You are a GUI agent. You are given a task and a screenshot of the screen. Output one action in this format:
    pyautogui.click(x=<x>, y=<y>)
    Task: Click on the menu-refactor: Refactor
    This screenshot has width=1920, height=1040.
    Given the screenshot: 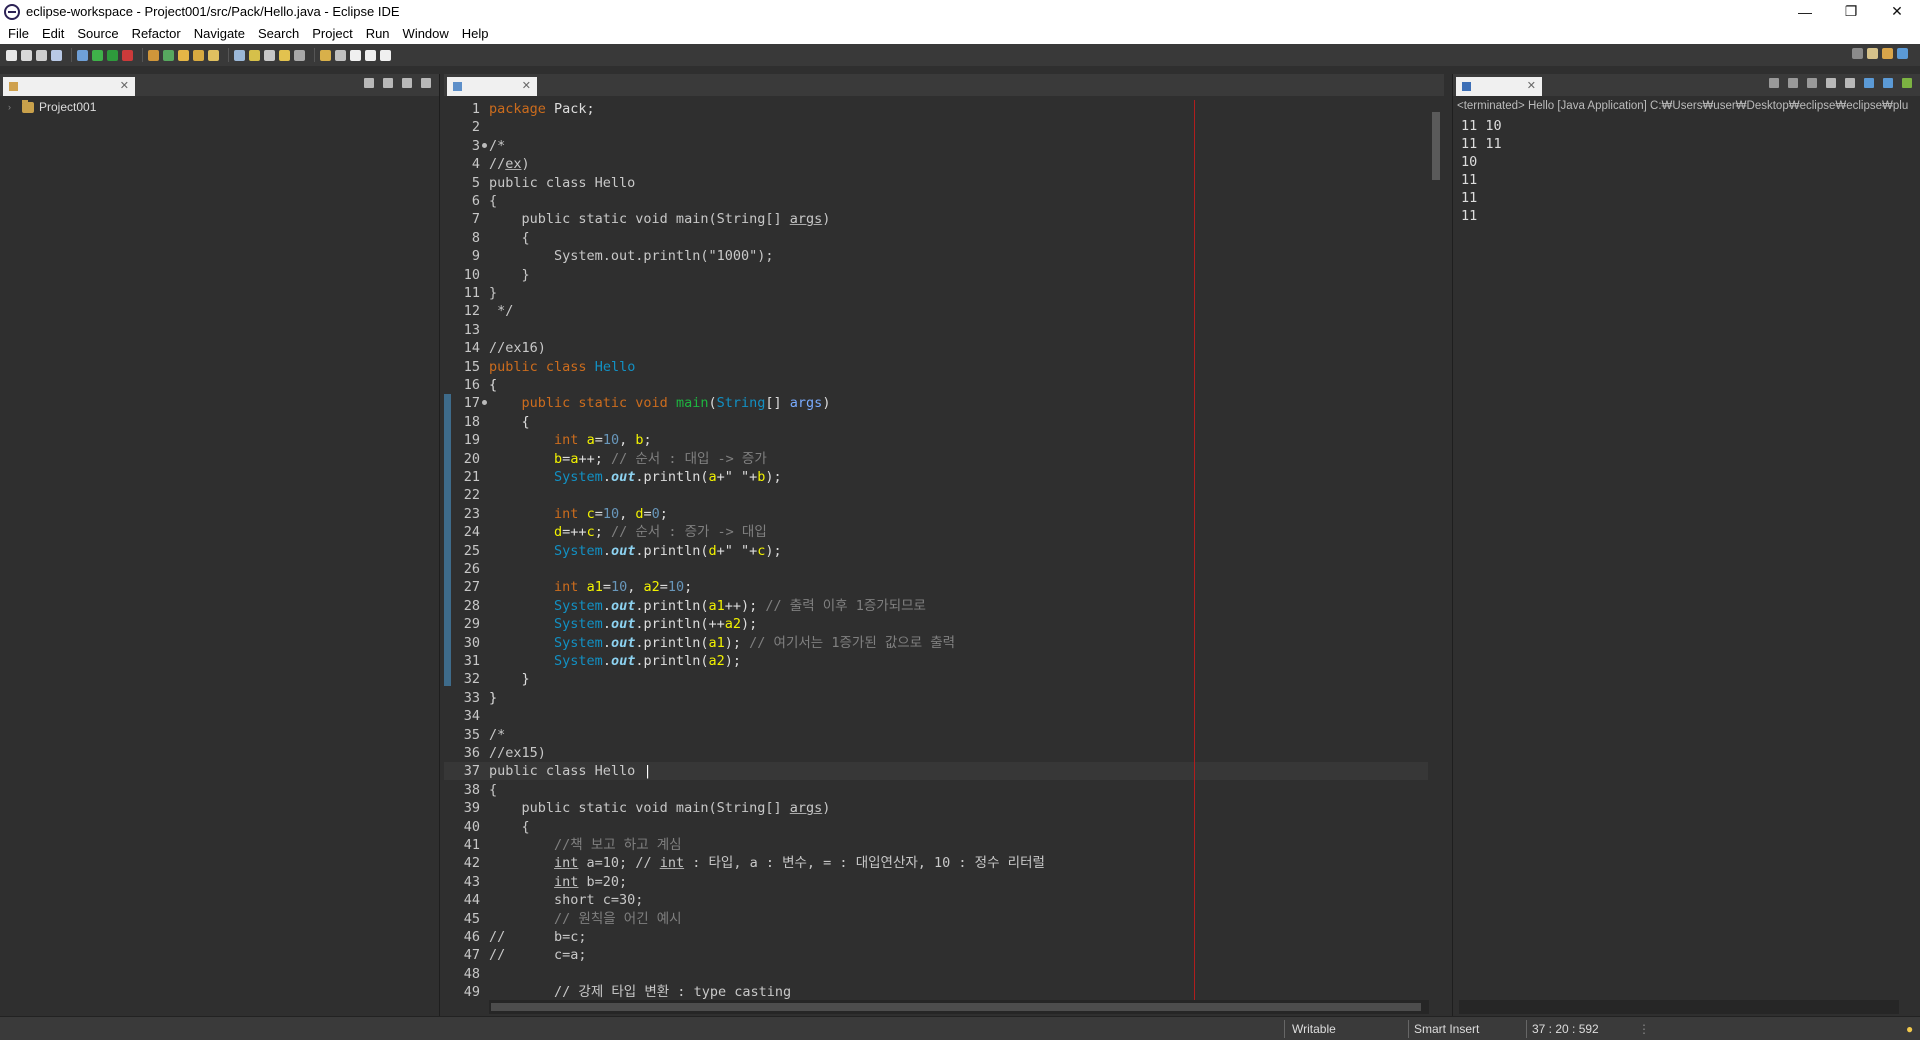 What is the action you would take?
    pyautogui.click(x=158, y=33)
    